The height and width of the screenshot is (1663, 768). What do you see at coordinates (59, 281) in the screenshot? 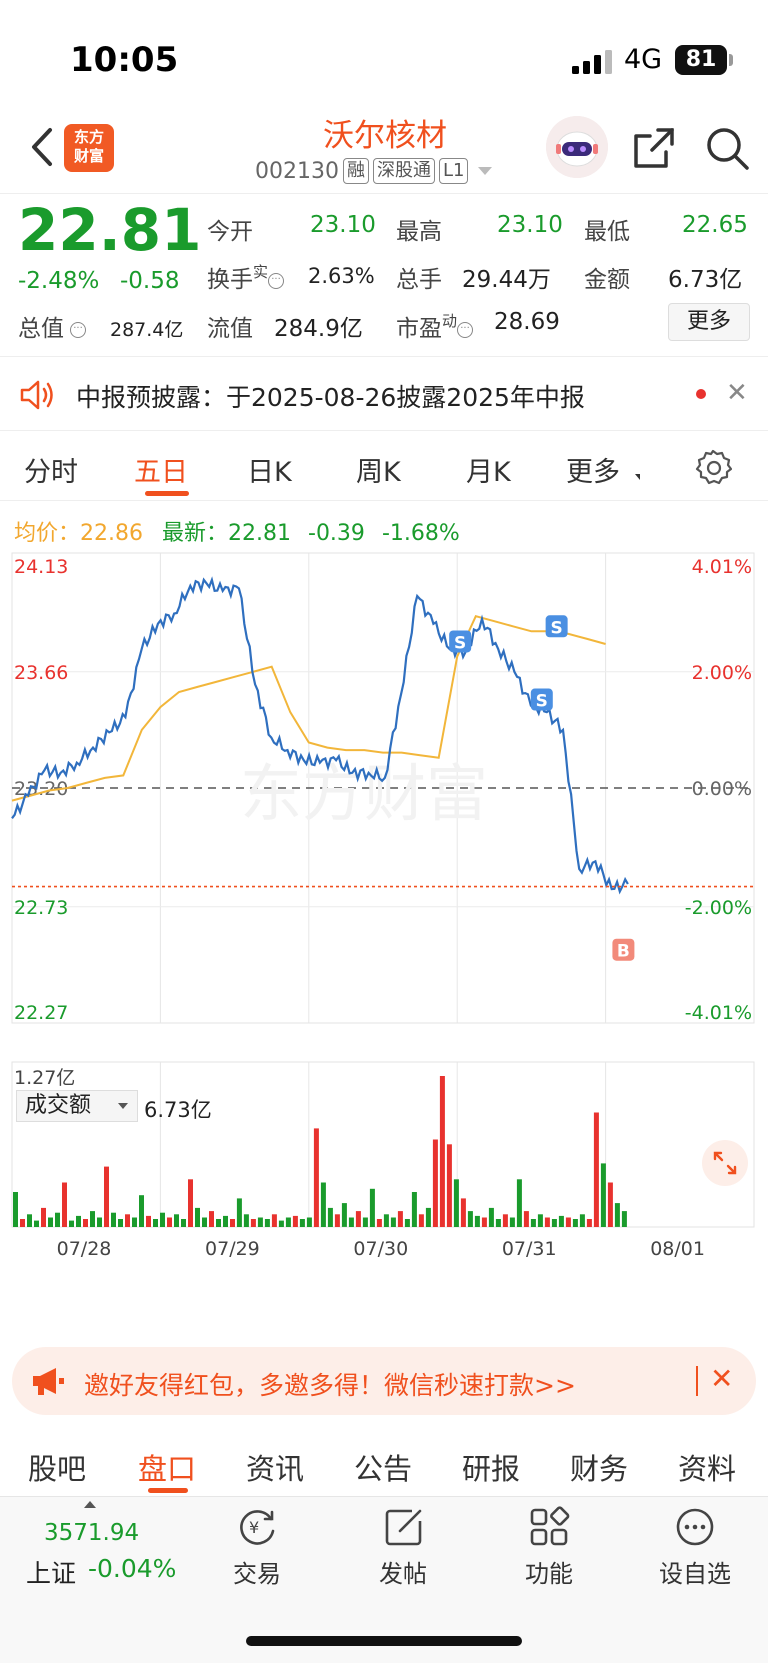
I see `change-percent: -2.48%` at bounding box center [59, 281].